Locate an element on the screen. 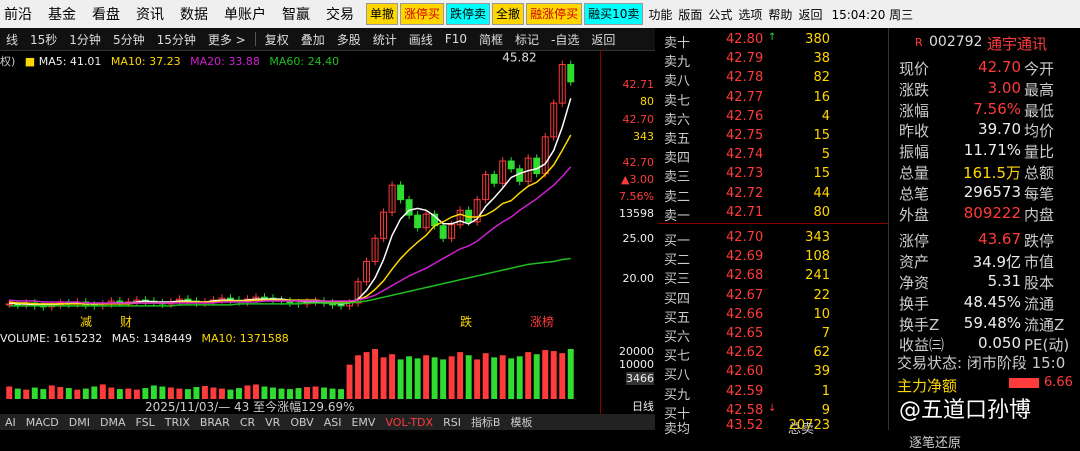 The height and width of the screenshot is (451, 1080). volume-ma5: MA5: 1348449 is located at coordinates (151, 338).